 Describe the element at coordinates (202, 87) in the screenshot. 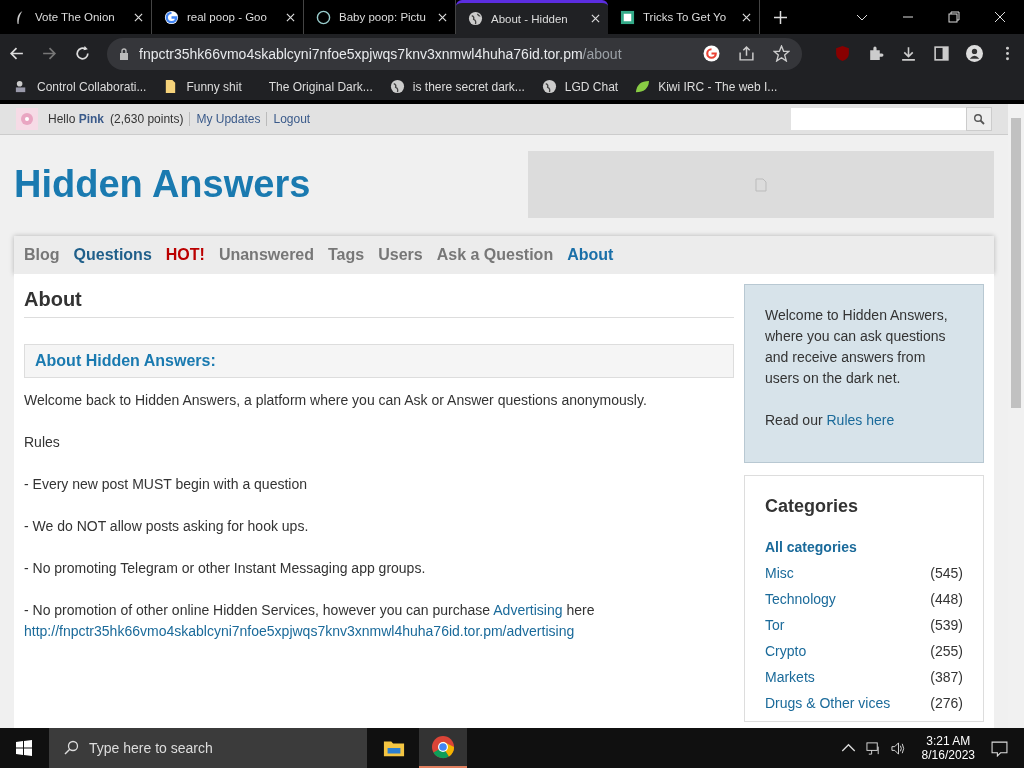

I see `bookmark: Funny shit` at that location.